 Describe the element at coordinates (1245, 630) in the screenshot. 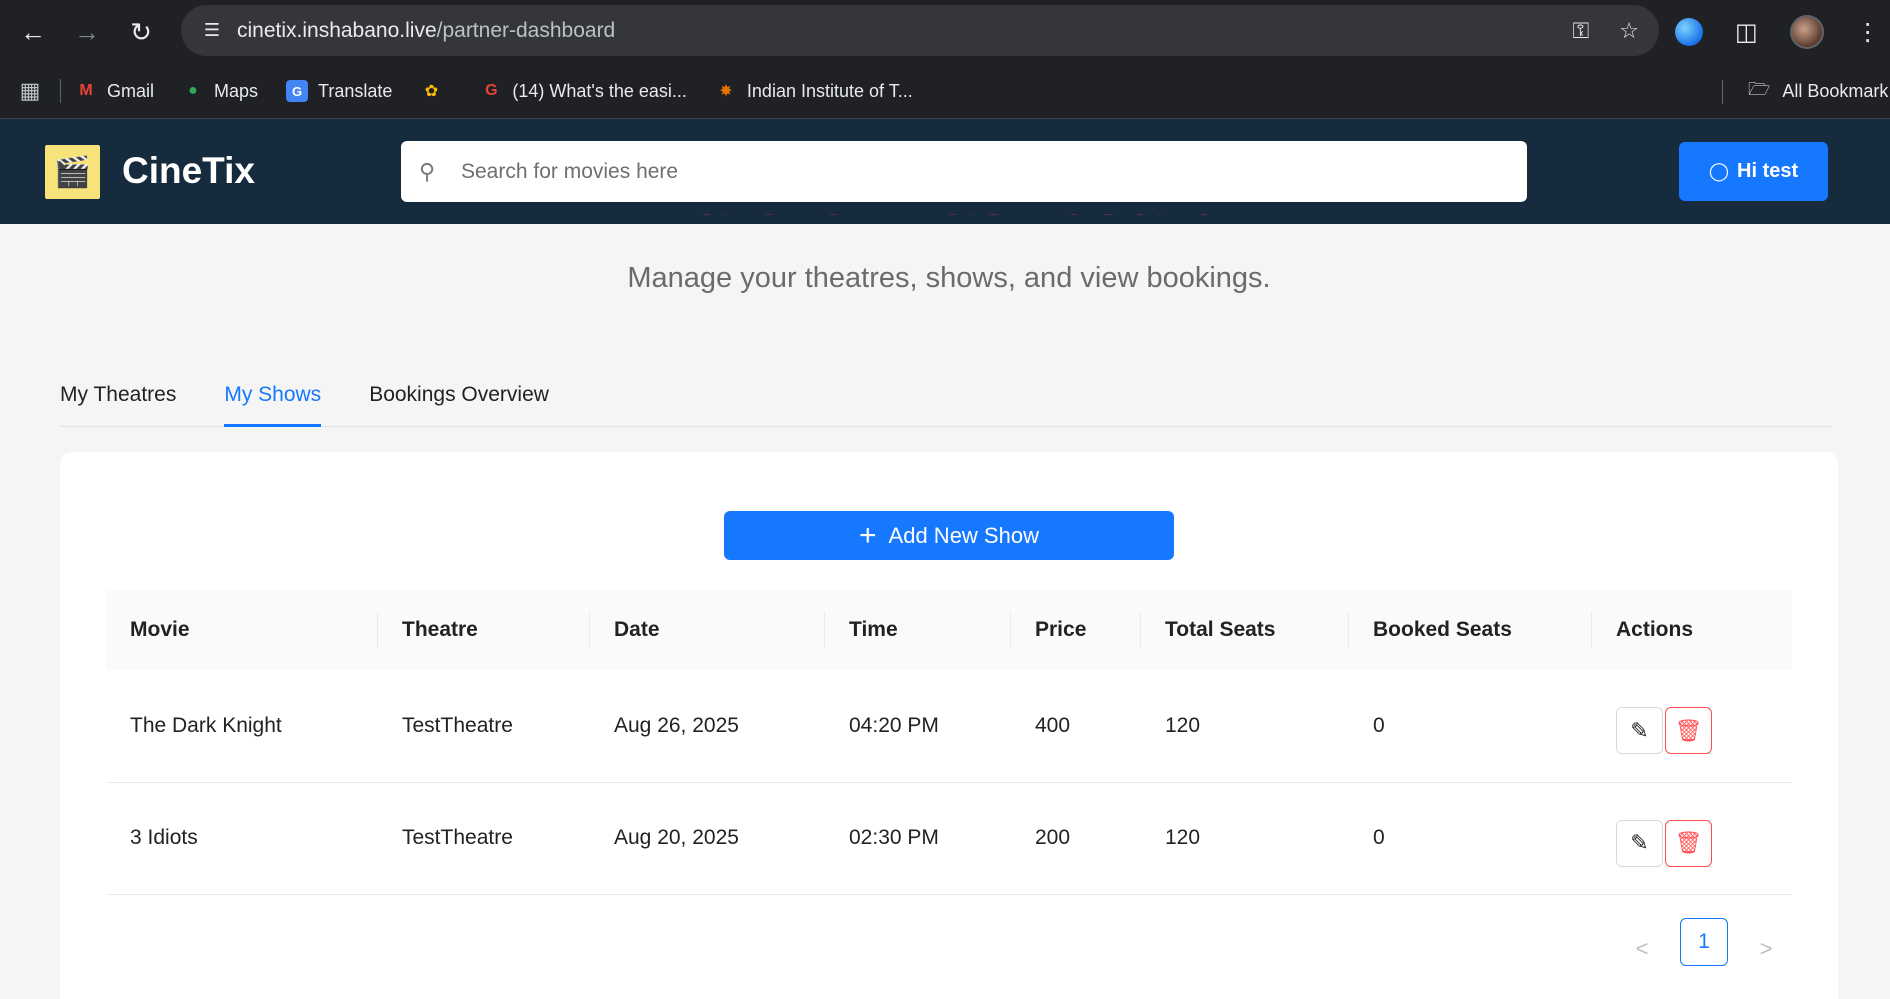

I see `column-total-seats: Total Seats` at that location.